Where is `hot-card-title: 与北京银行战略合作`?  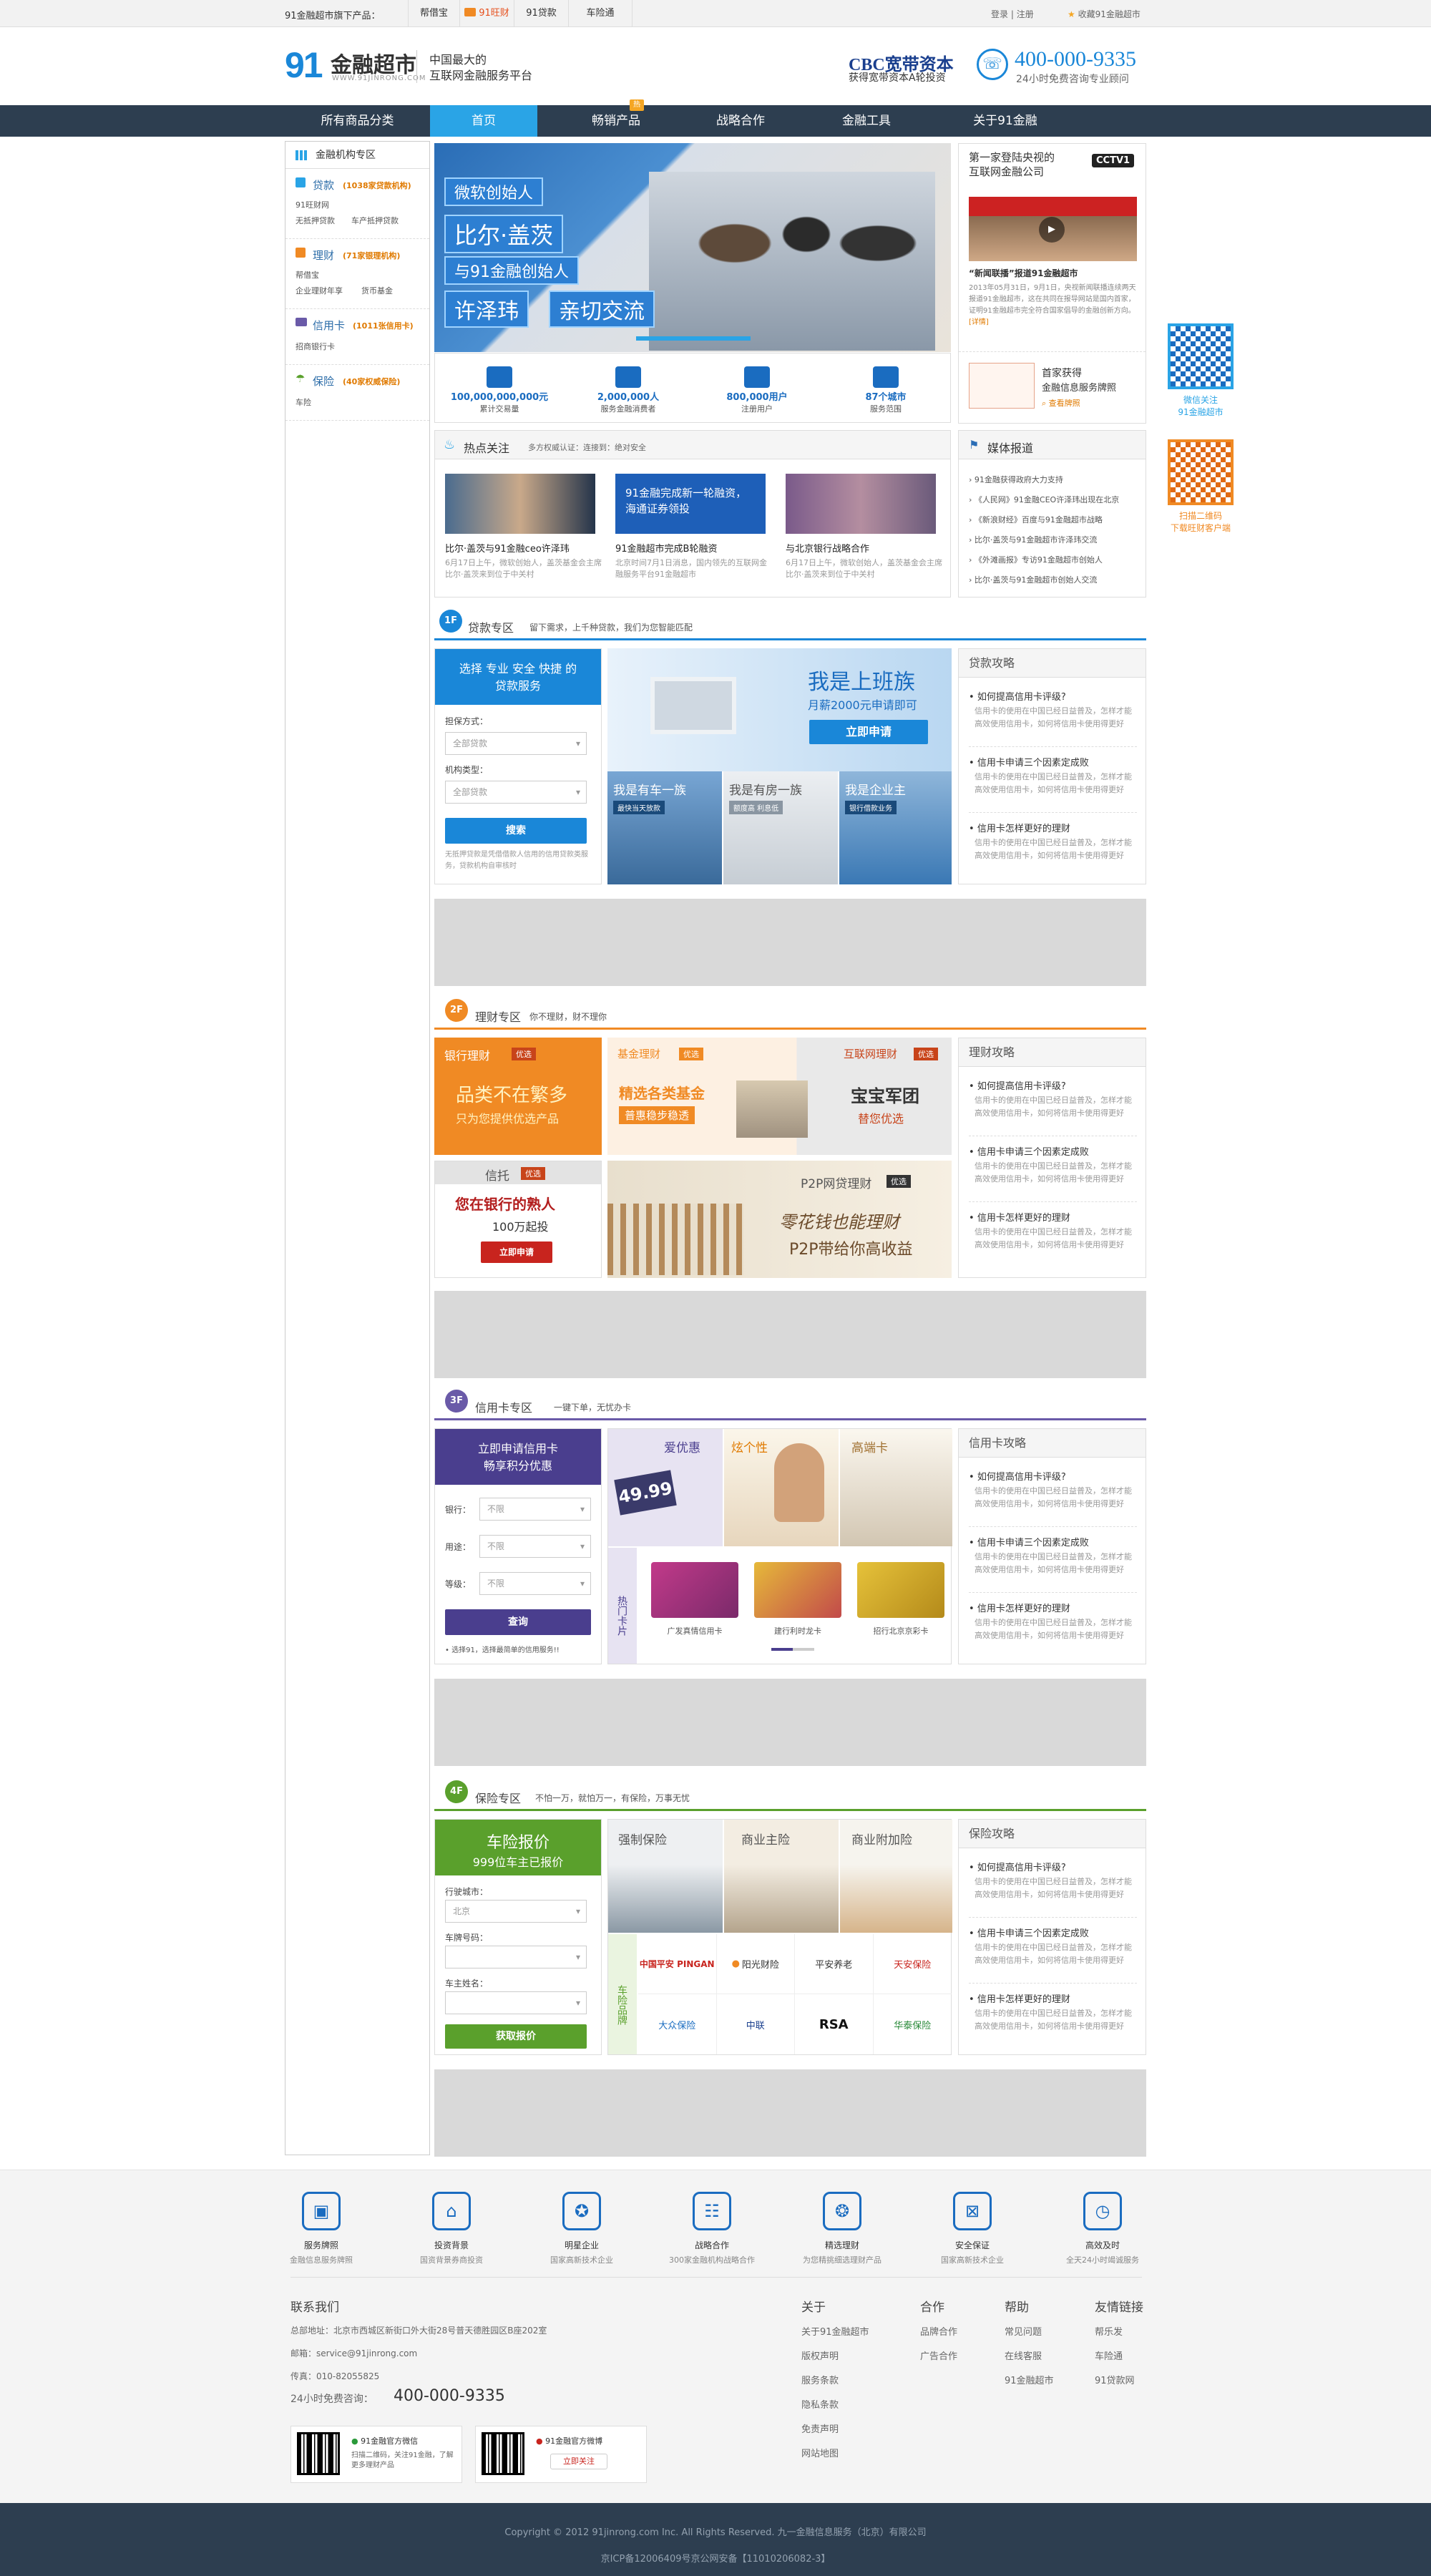
hot-card-title: 与北京银行战略合作 is located at coordinates (865, 548).